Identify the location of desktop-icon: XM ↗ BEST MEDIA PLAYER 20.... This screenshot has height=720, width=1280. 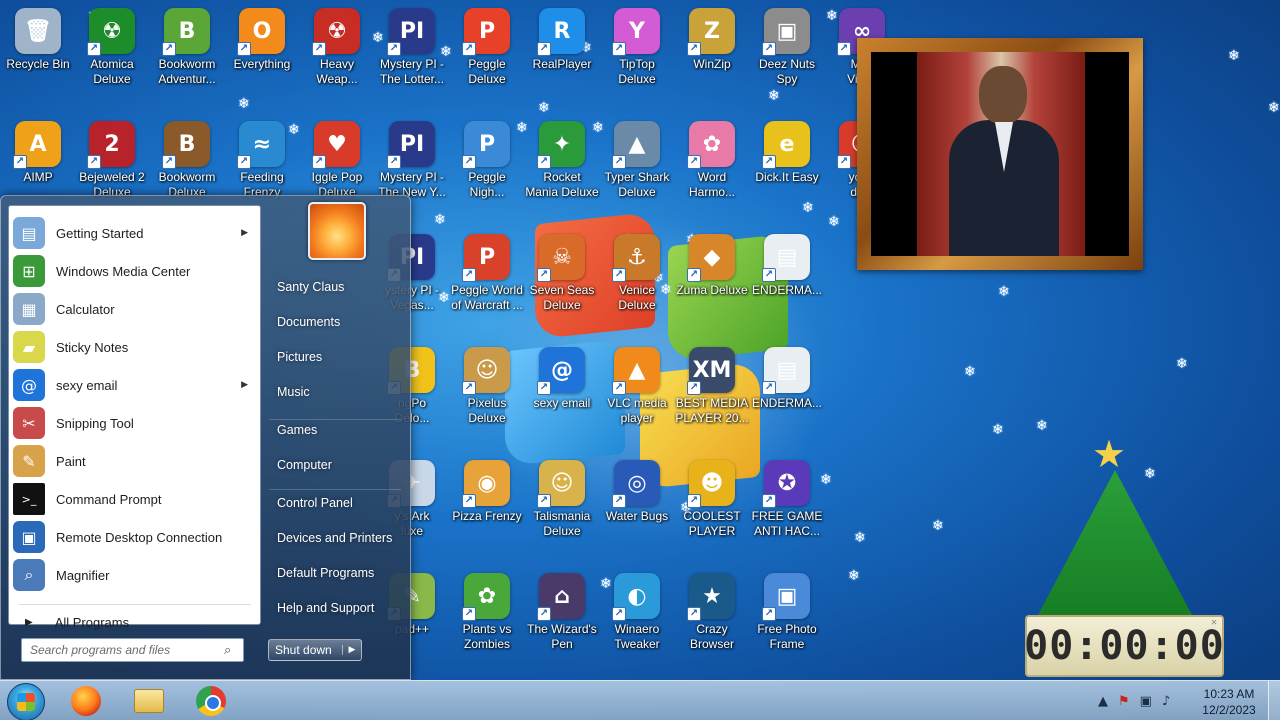
(712, 386).